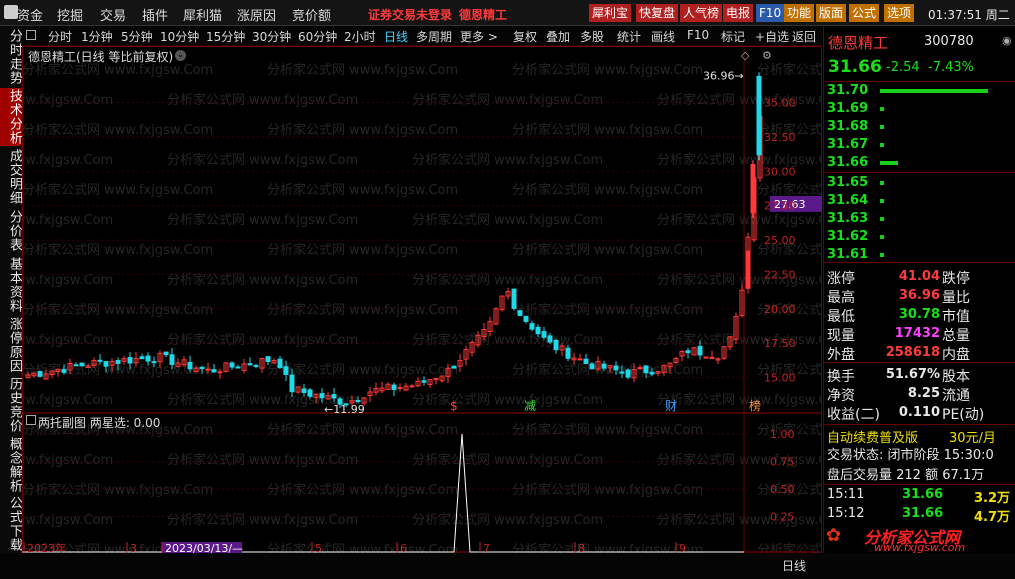 The width and height of the screenshot is (1015, 579). Describe the element at coordinates (919, 219) in the screenshot. I see `order-book-row: 31.63` at that location.